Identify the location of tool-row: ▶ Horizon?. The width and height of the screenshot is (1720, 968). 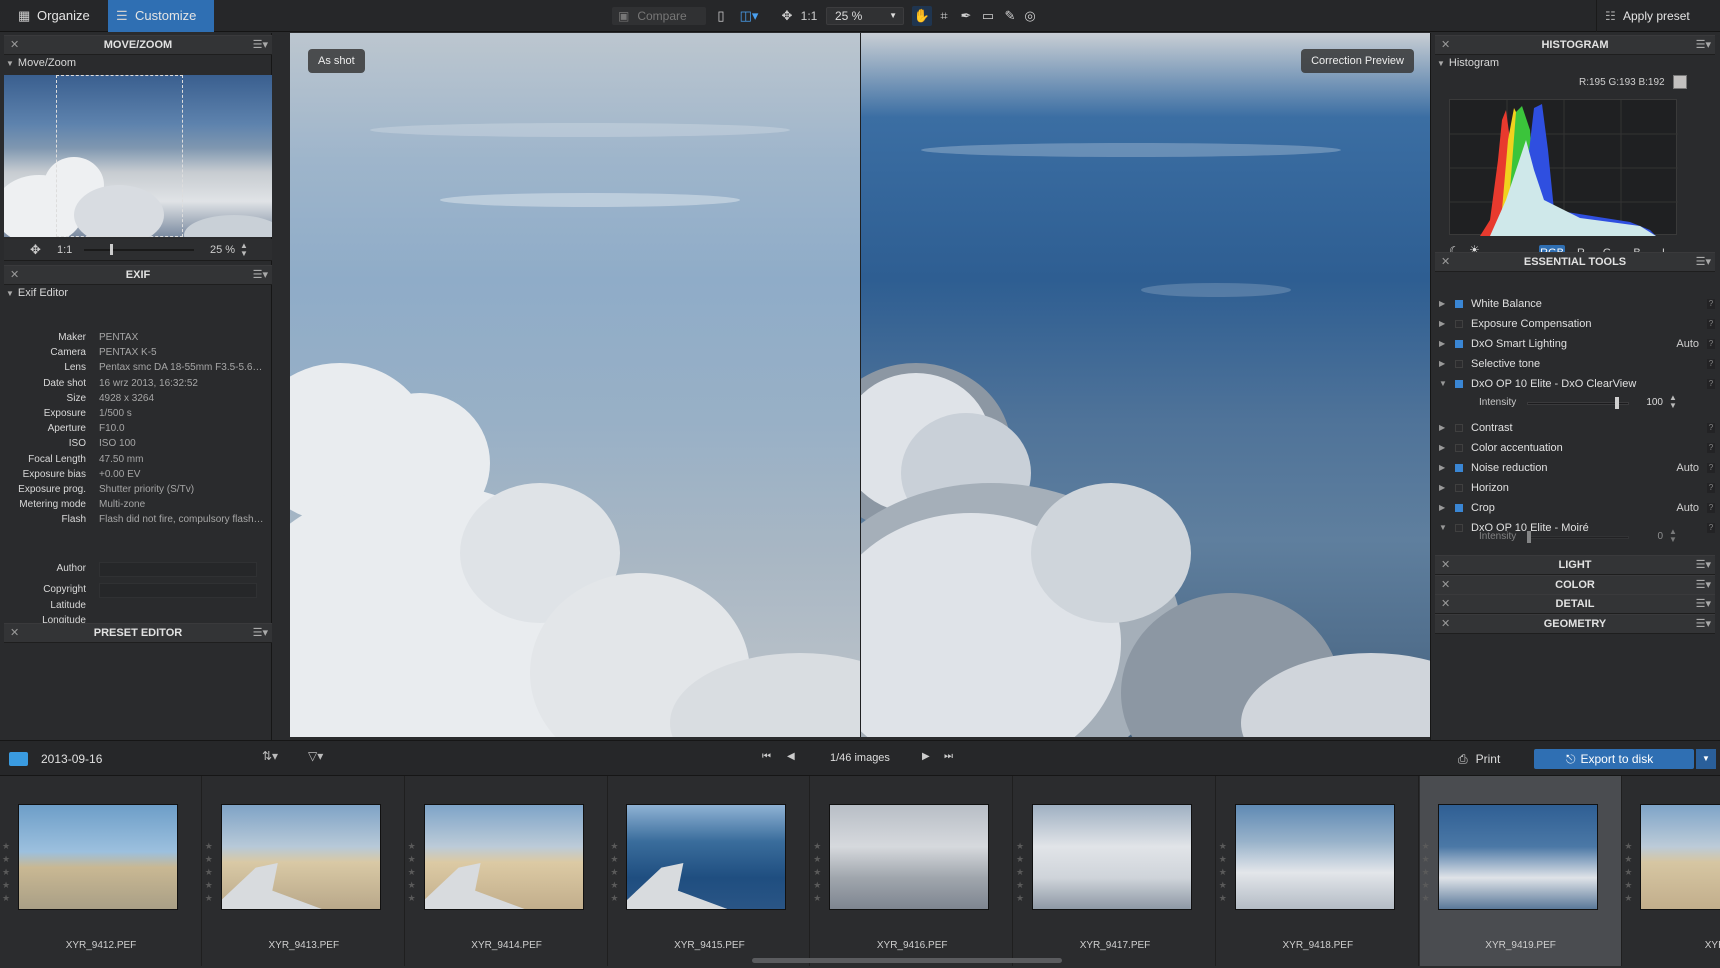
(1577, 488).